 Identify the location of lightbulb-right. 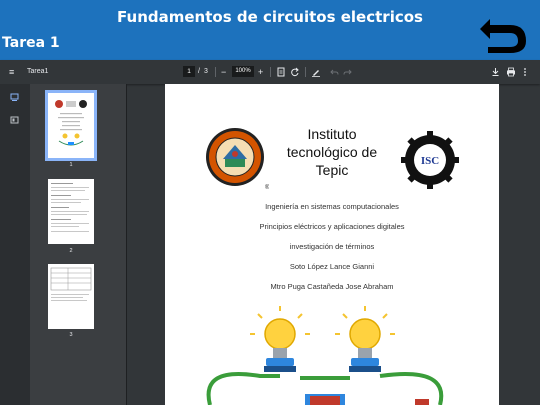
(365, 339).